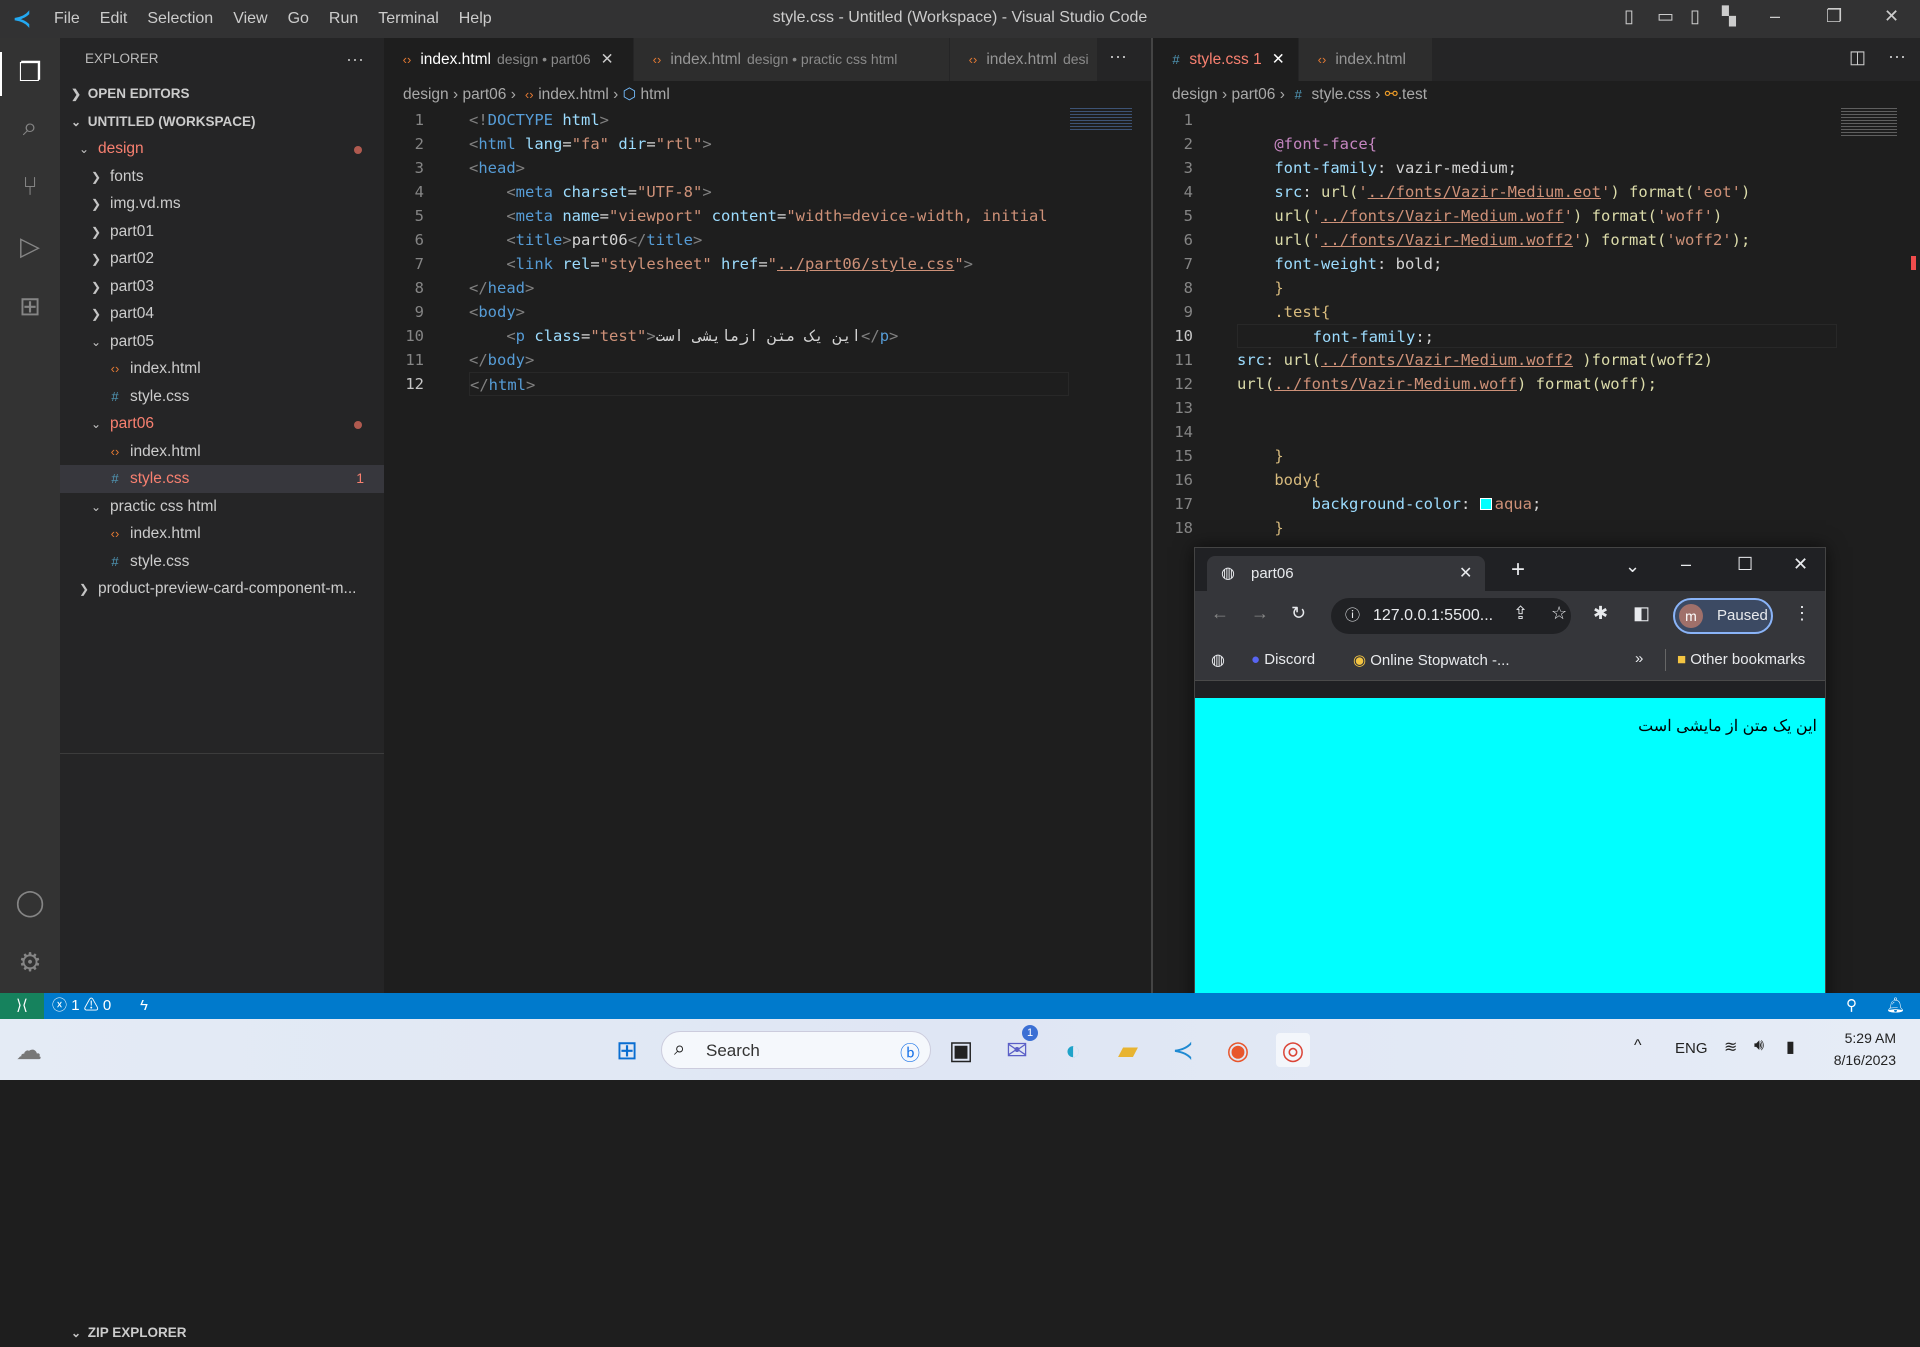  What do you see at coordinates (1017, 1050) in the screenshot?
I see `teams-chat-icon: ✉1` at bounding box center [1017, 1050].